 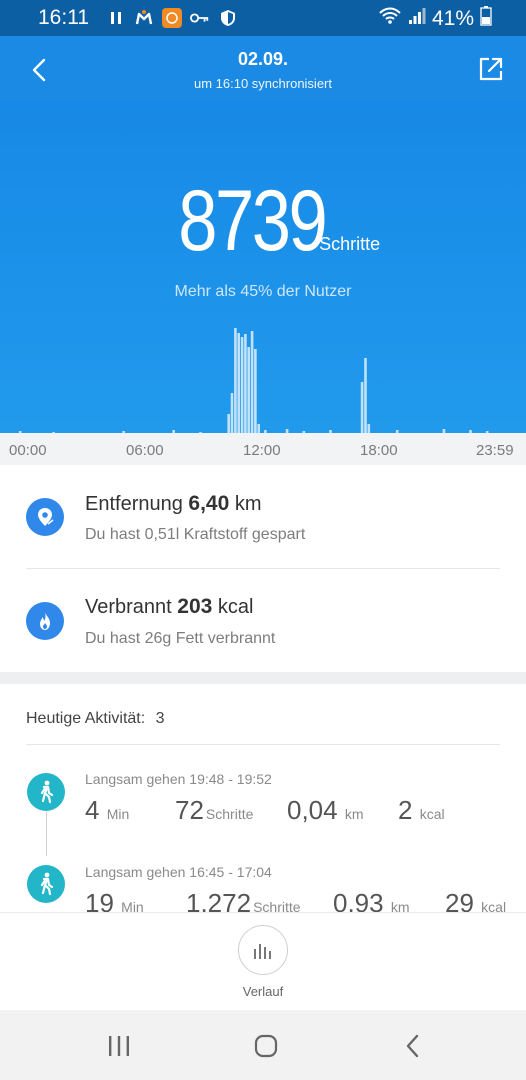 I want to click on tick-label: 00:00, so click(x=28, y=450).